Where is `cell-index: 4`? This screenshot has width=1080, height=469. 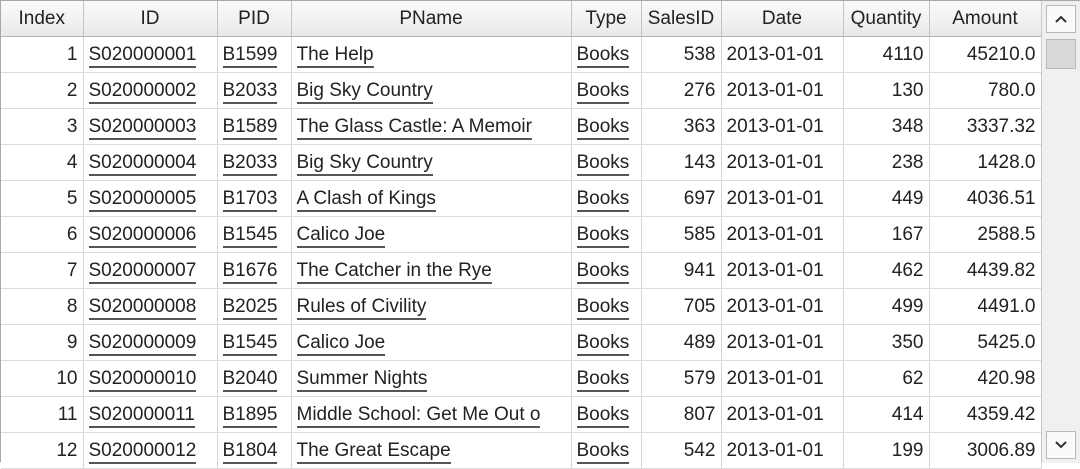
cell-index: 4 is located at coordinates (42, 162).